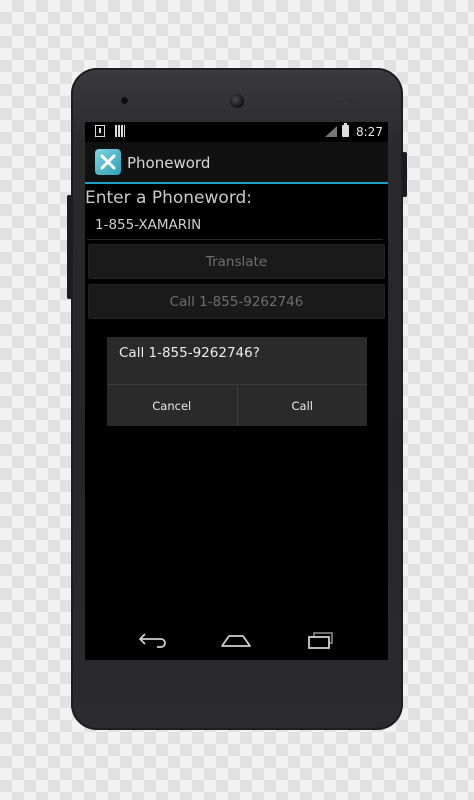  I want to click on recent-apps-icon, so click(321, 640).